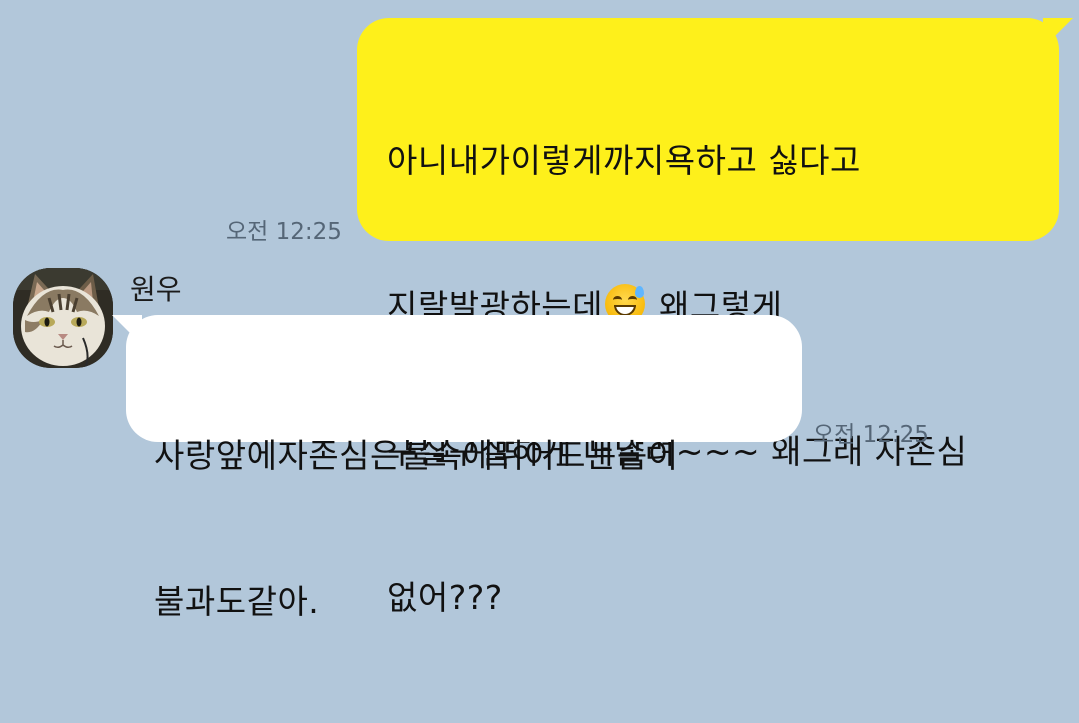  What do you see at coordinates (416, 455) in the screenshot?
I see `message-line: 사랑앞에자존심은불속에뛰어드는솜이` at bounding box center [416, 455].